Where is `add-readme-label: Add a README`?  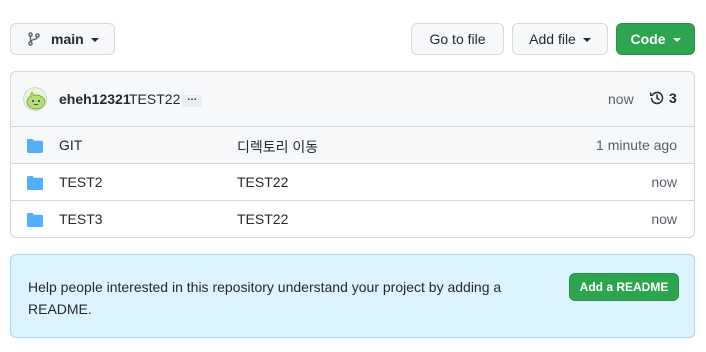 add-readme-label: Add a README is located at coordinates (624, 287).